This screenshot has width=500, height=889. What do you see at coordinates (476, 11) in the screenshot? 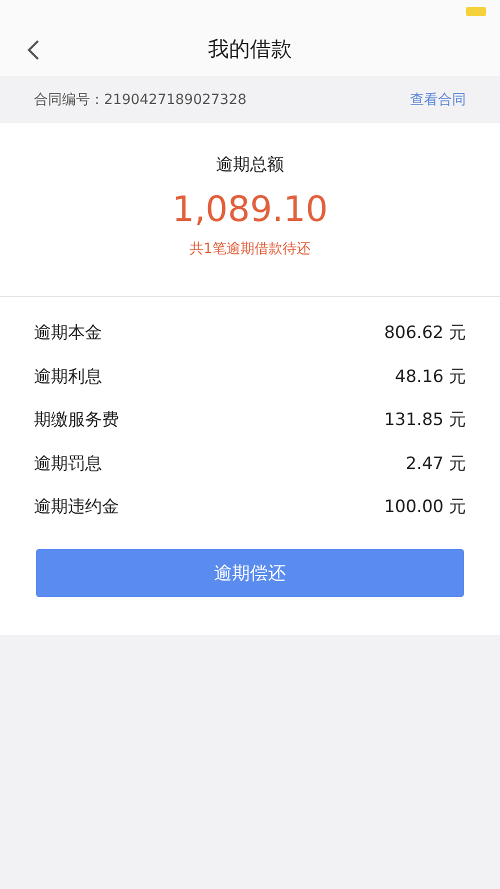
I see `battery-icon` at bounding box center [476, 11].